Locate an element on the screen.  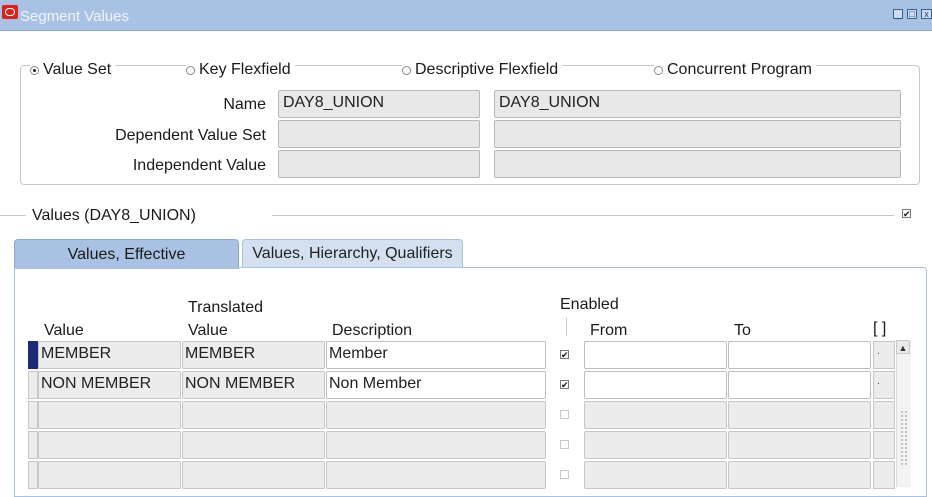
tab-values-effective: Values, Effective is located at coordinates (126, 254).